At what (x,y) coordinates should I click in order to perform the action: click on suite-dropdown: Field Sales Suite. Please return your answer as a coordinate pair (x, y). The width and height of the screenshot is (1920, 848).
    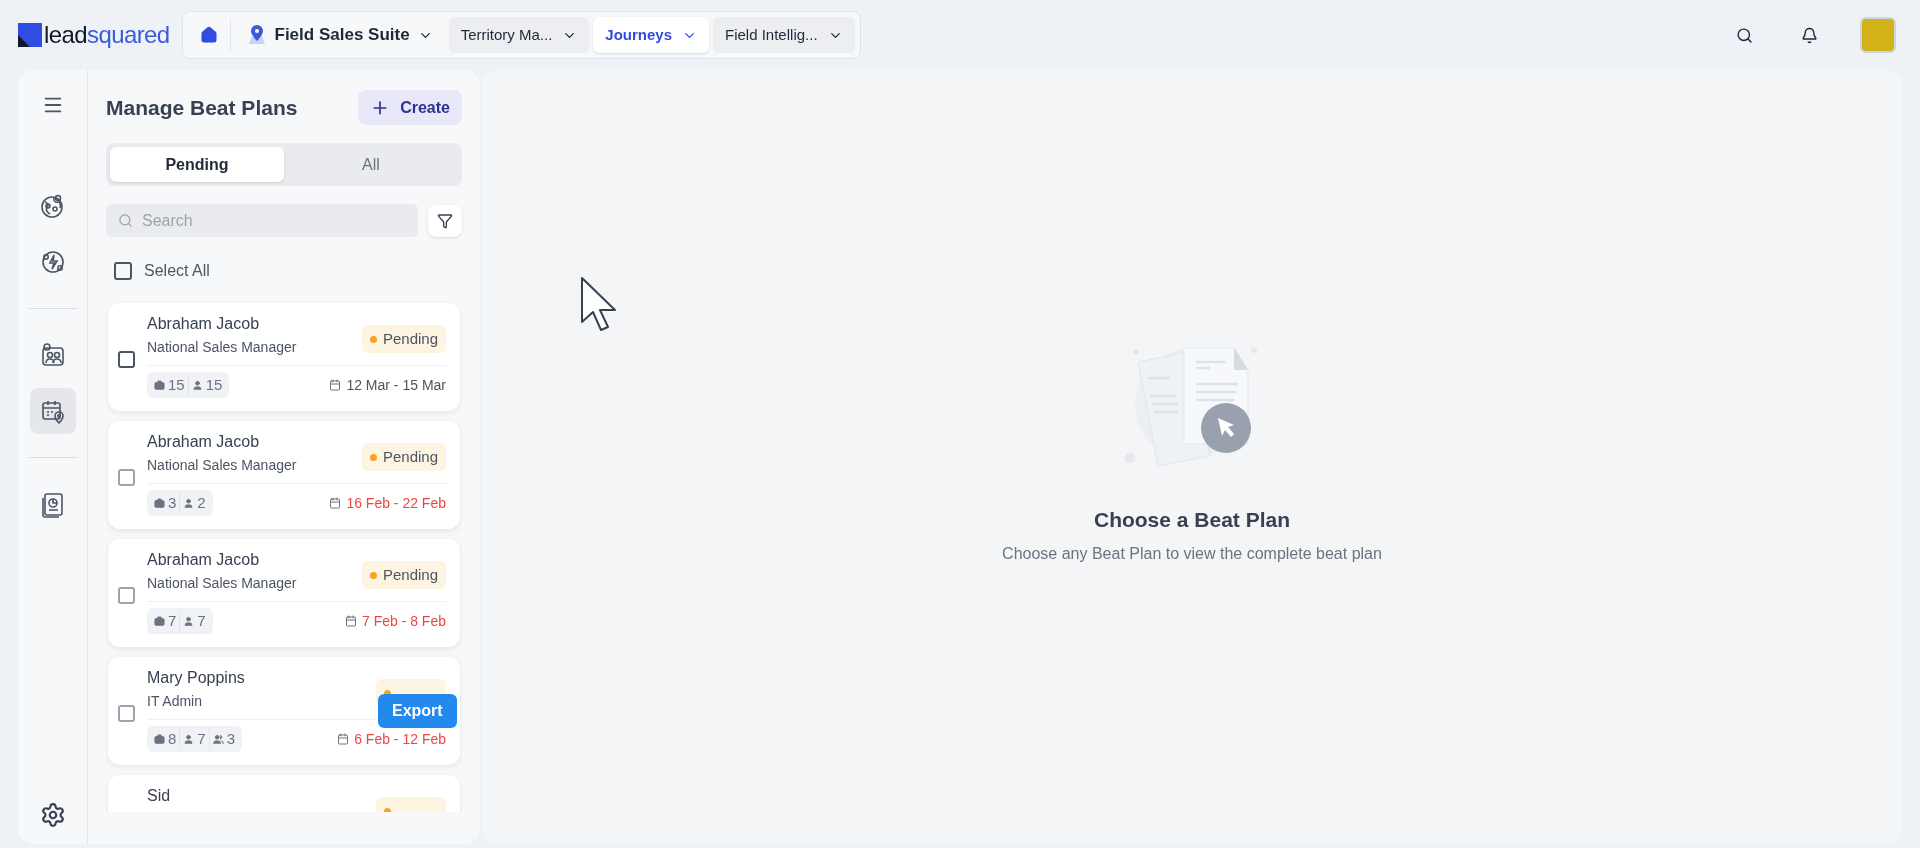
    Looking at the image, I should click on (339, 35).